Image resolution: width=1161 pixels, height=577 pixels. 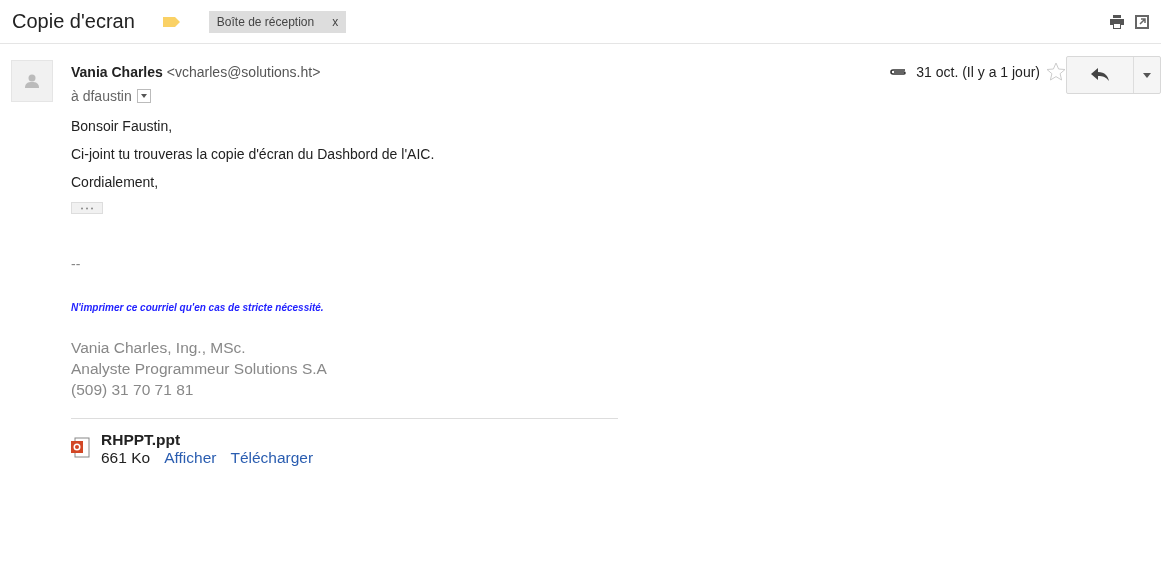 I want to click on attachment-link: Afficher, so click(x=190, y=458).